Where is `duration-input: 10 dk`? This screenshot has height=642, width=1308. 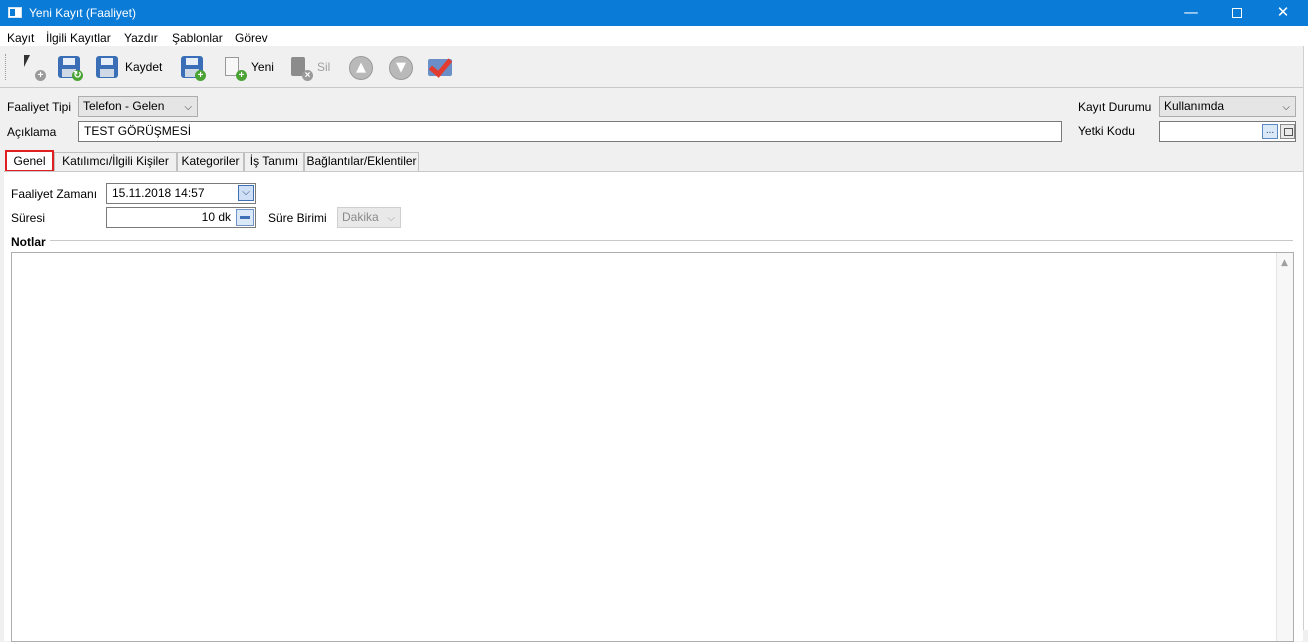 duration-input: 10 dk is located at coordinates (181, 217).